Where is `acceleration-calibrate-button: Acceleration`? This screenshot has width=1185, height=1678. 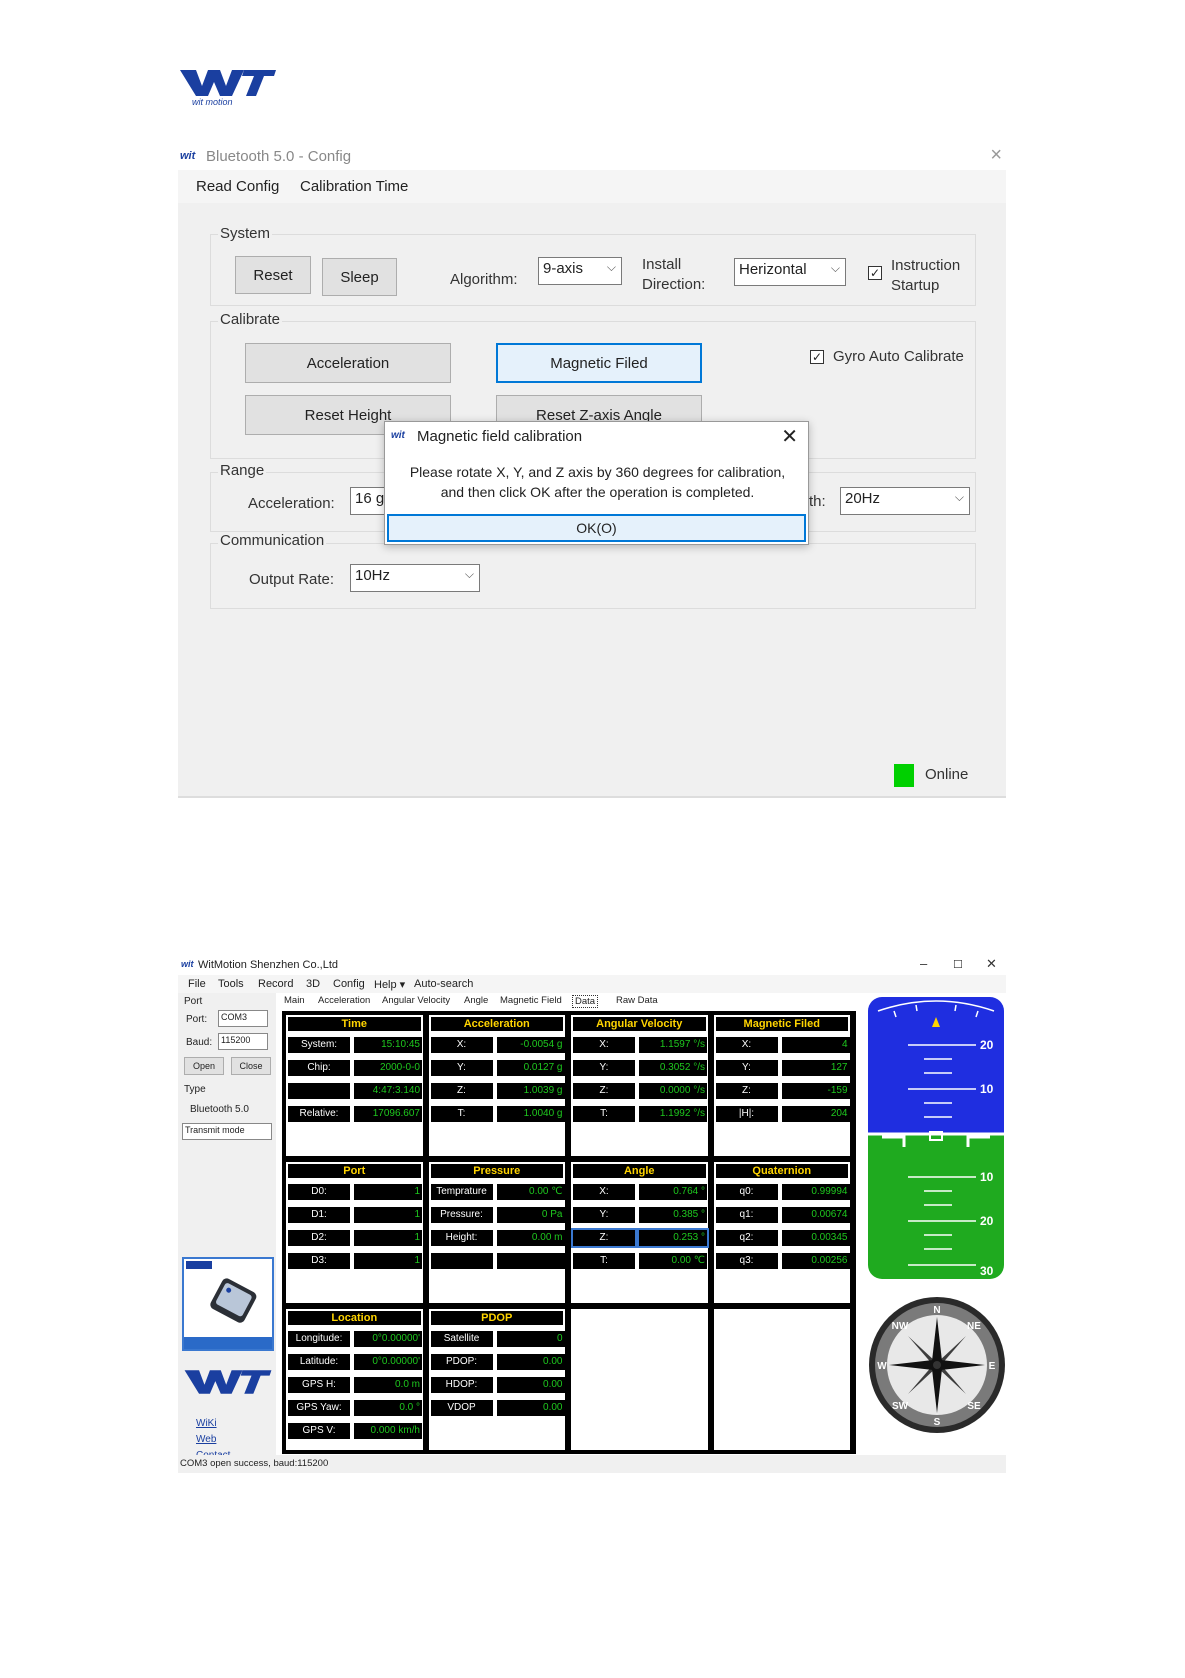
acceleration-calibrate-button: Acceleration is located at coordinates (348, 363).